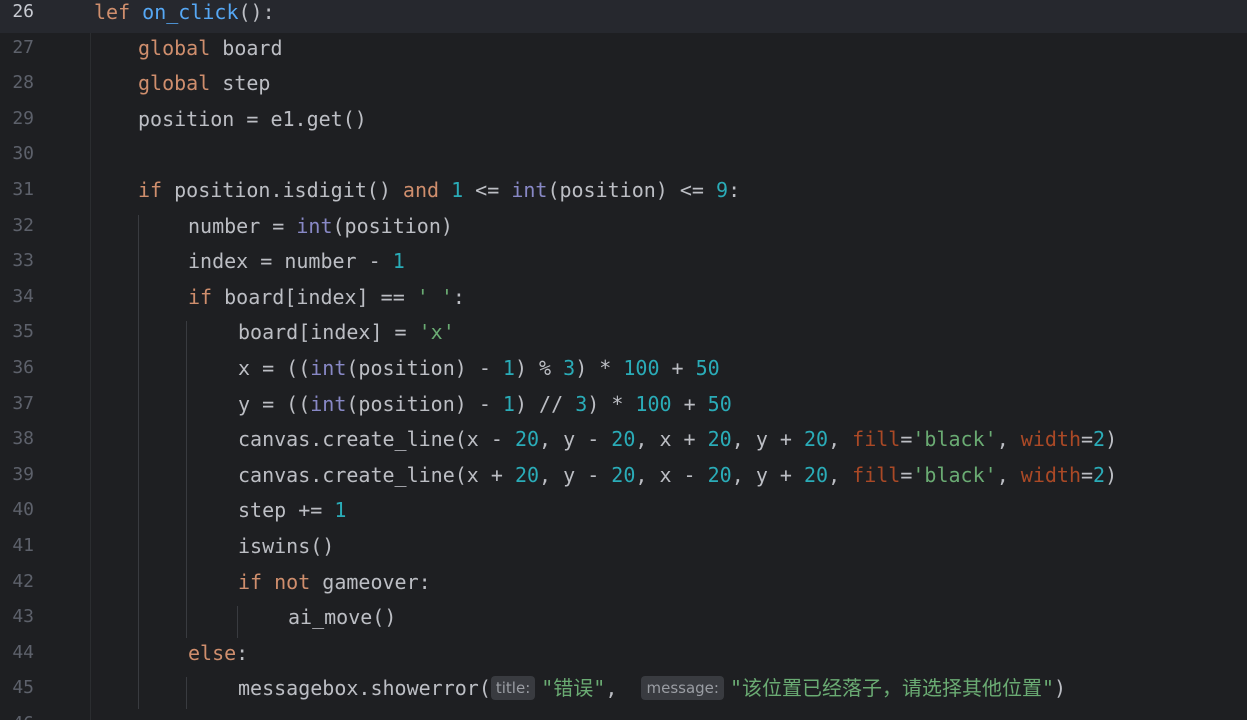 This screenshot has height=720, width=1247. What do you see at coordinates (623, 656) in the screenshot?
I see `code-line: 44 else:` at bounding box center [623, 656].